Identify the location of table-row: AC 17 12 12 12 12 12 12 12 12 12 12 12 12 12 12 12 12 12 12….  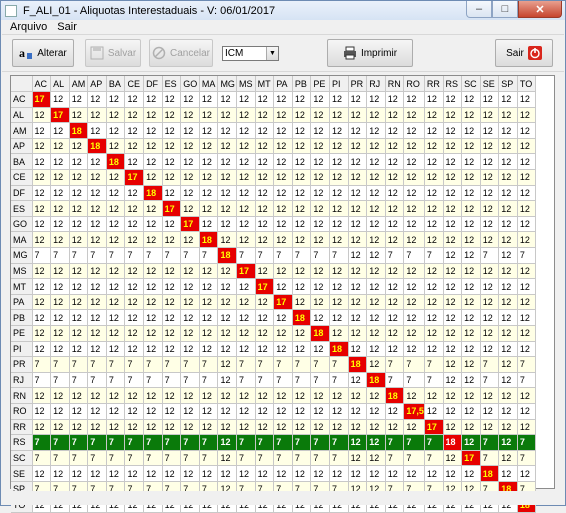
(274, 99).